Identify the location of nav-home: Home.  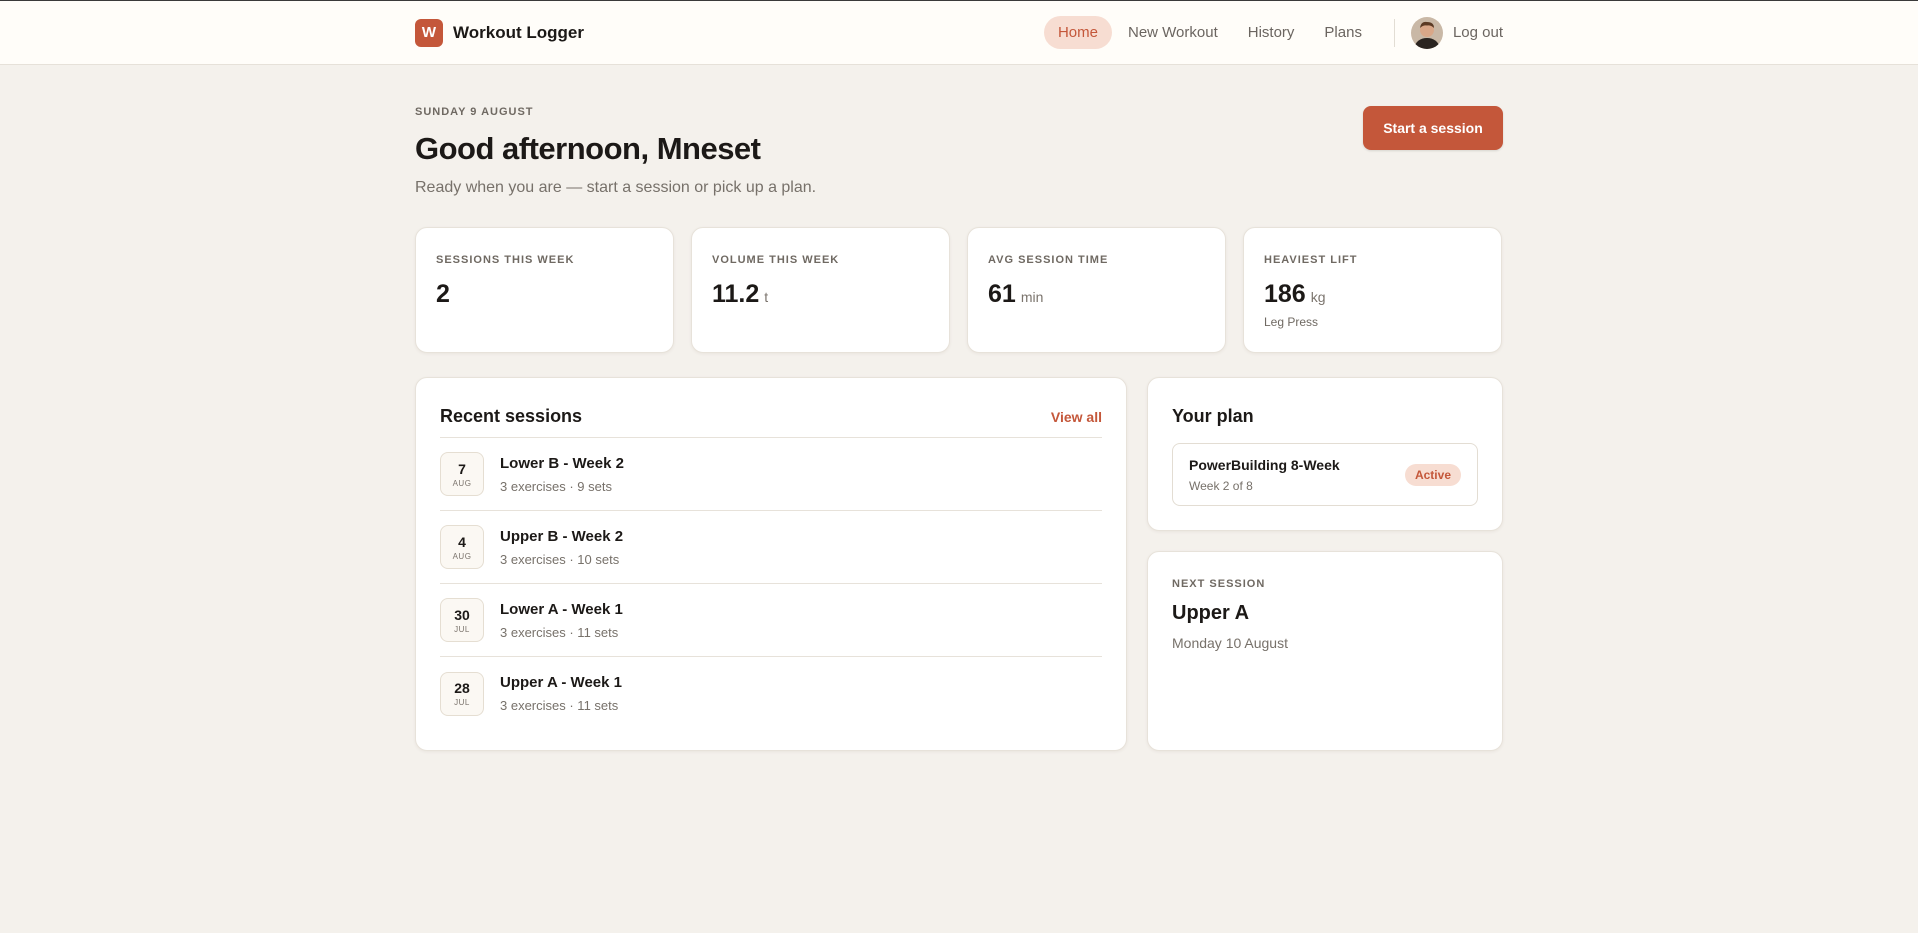
(1077, 32).